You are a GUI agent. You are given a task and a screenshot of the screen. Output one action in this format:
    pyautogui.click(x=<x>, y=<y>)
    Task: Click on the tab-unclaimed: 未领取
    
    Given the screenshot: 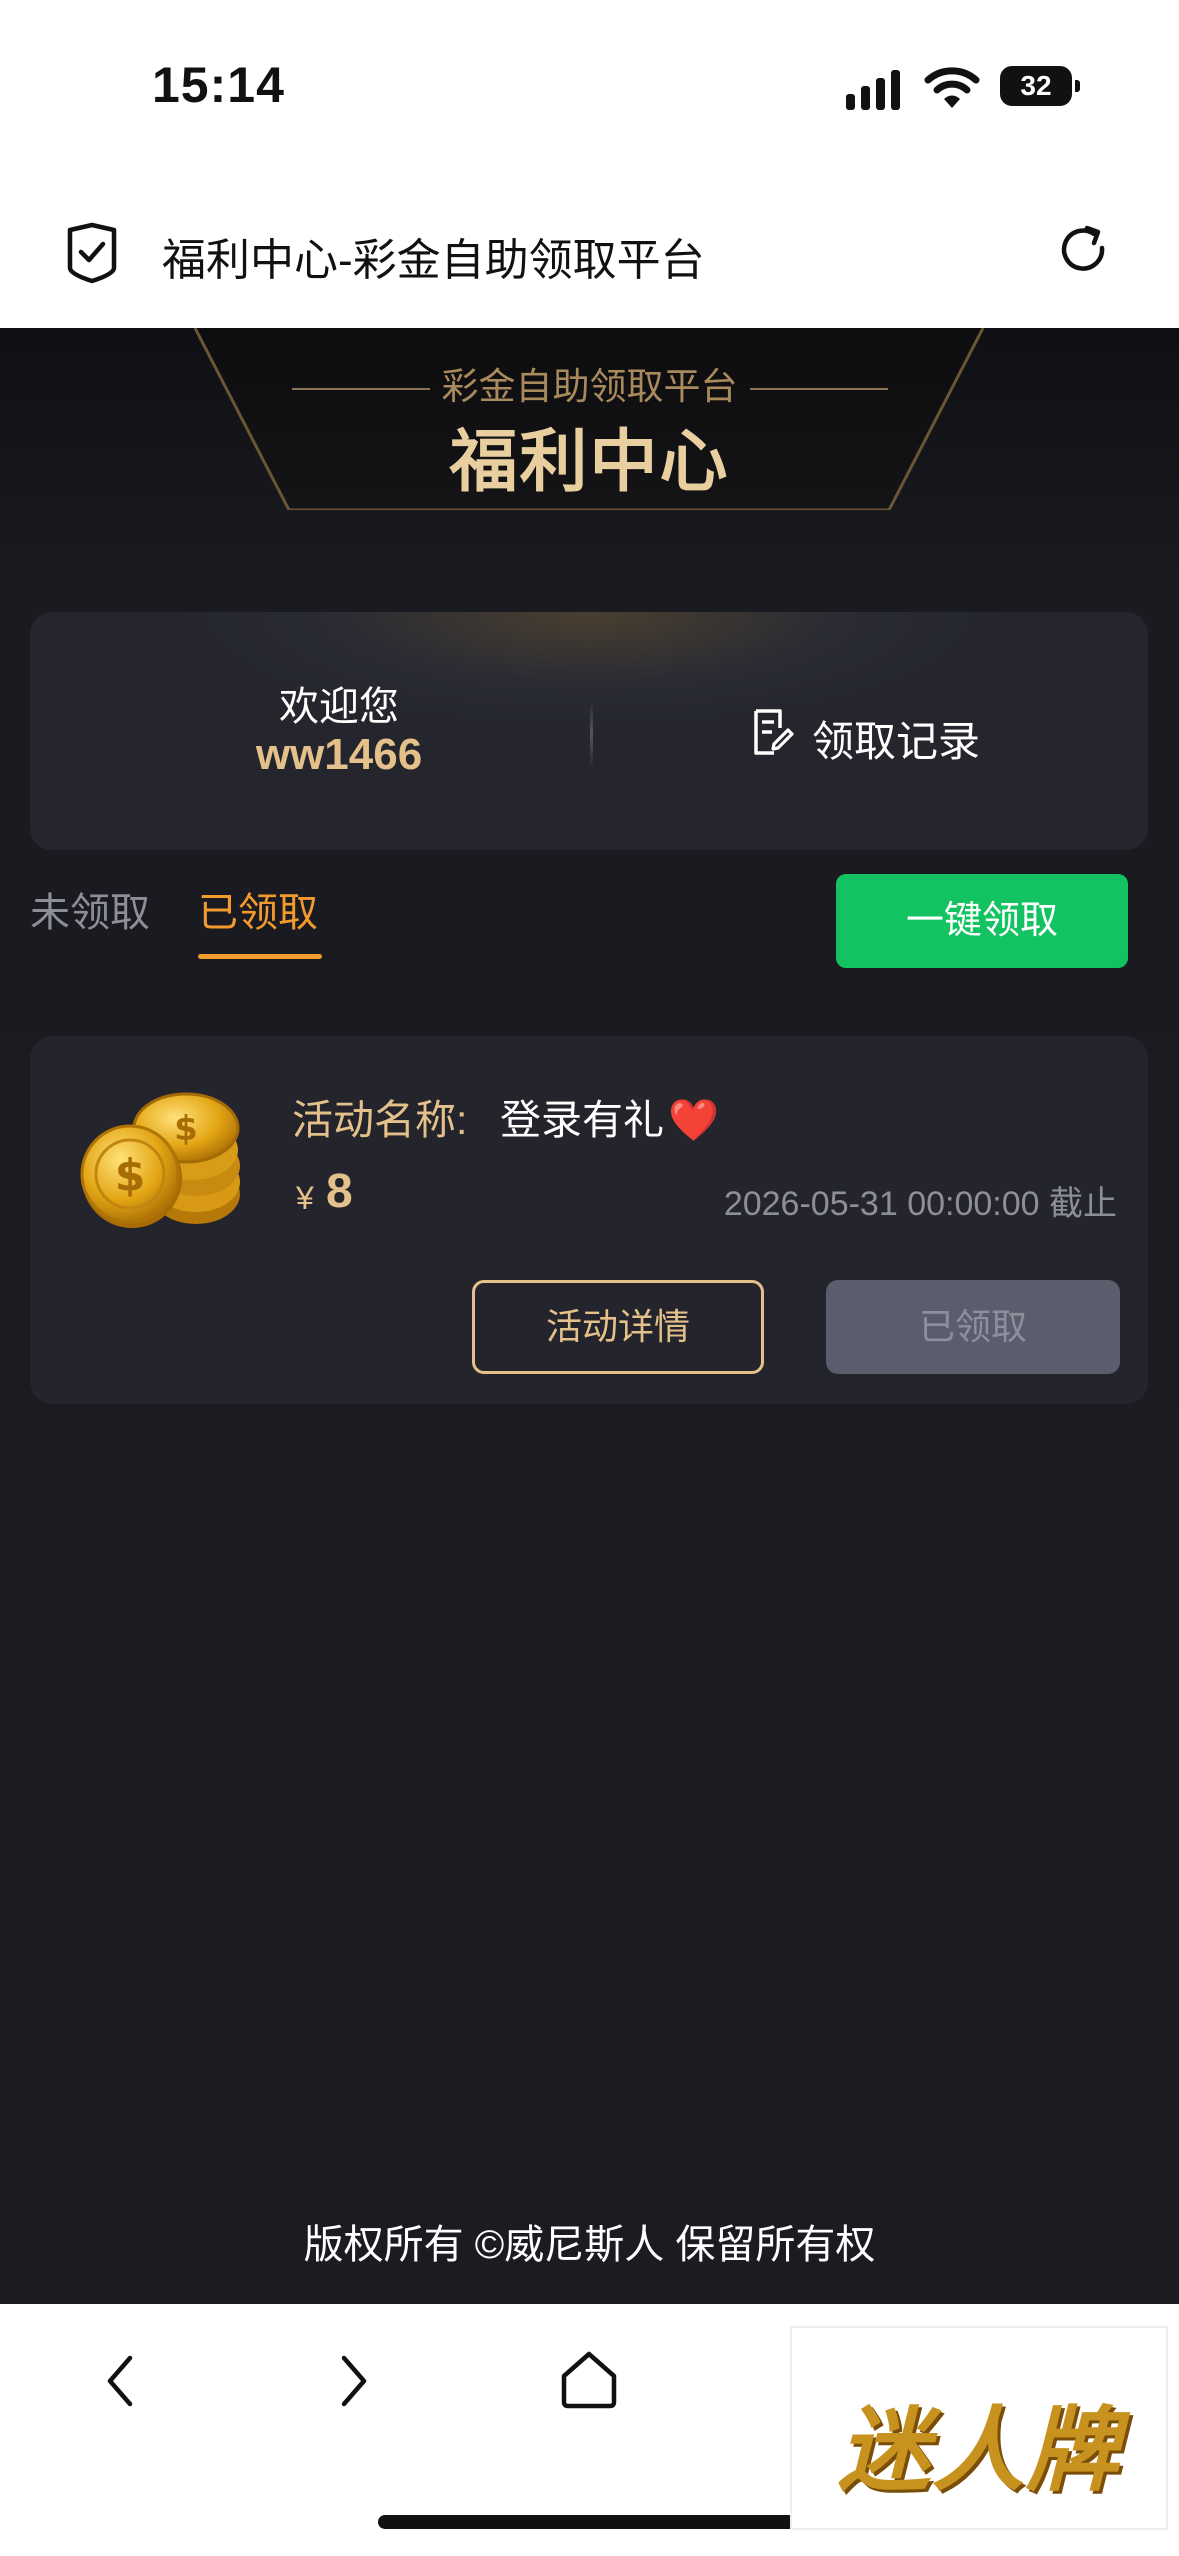 What is the action you would take?
    pyautogui.click(x=90, y=909)
    